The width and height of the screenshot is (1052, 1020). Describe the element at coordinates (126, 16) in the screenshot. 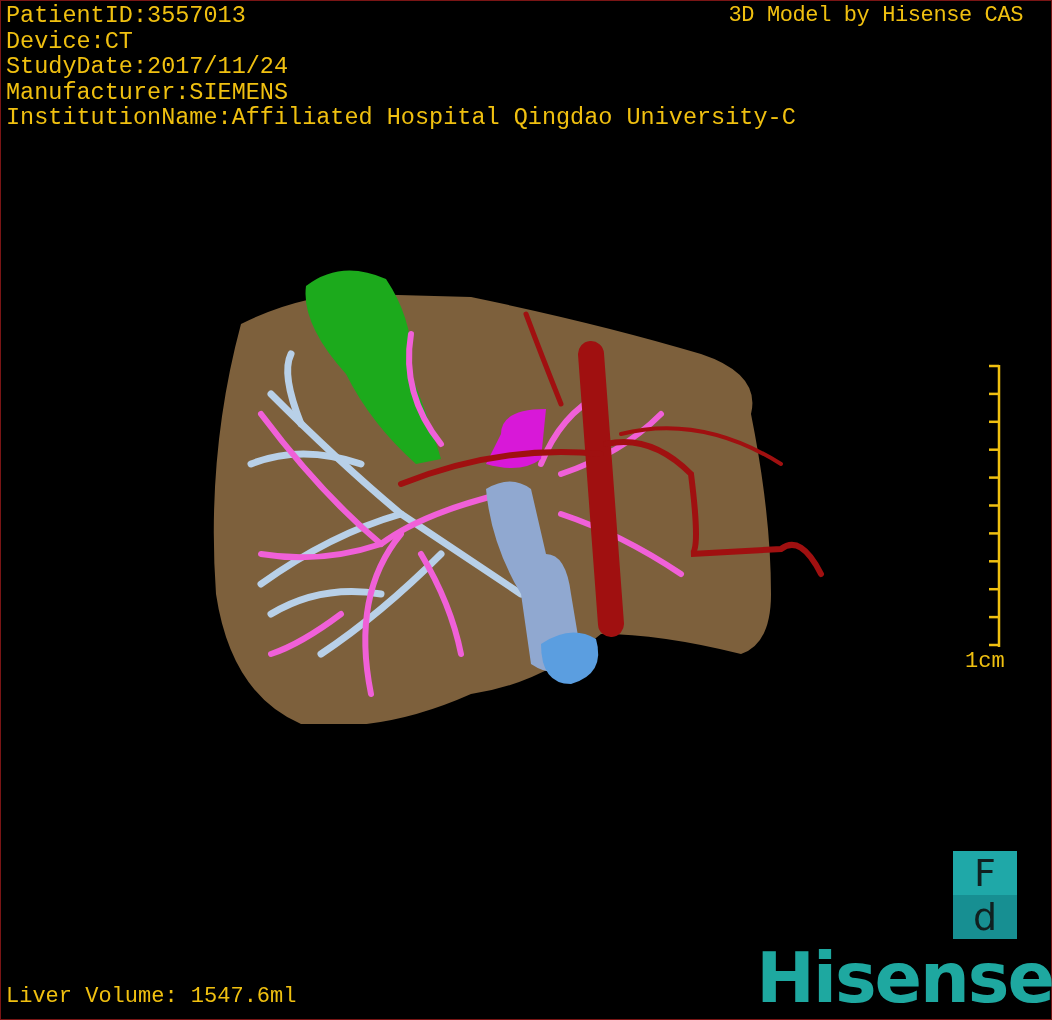

I see `info-line: PatientID:3557013` at that location.